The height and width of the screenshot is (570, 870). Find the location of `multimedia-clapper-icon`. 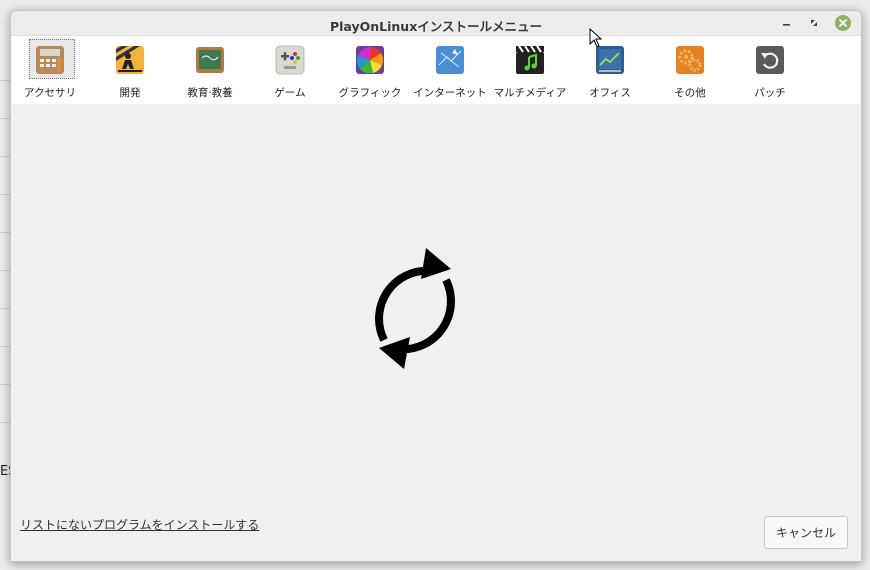

multimedia-clapper-icon is located at coordinates (530, 59).